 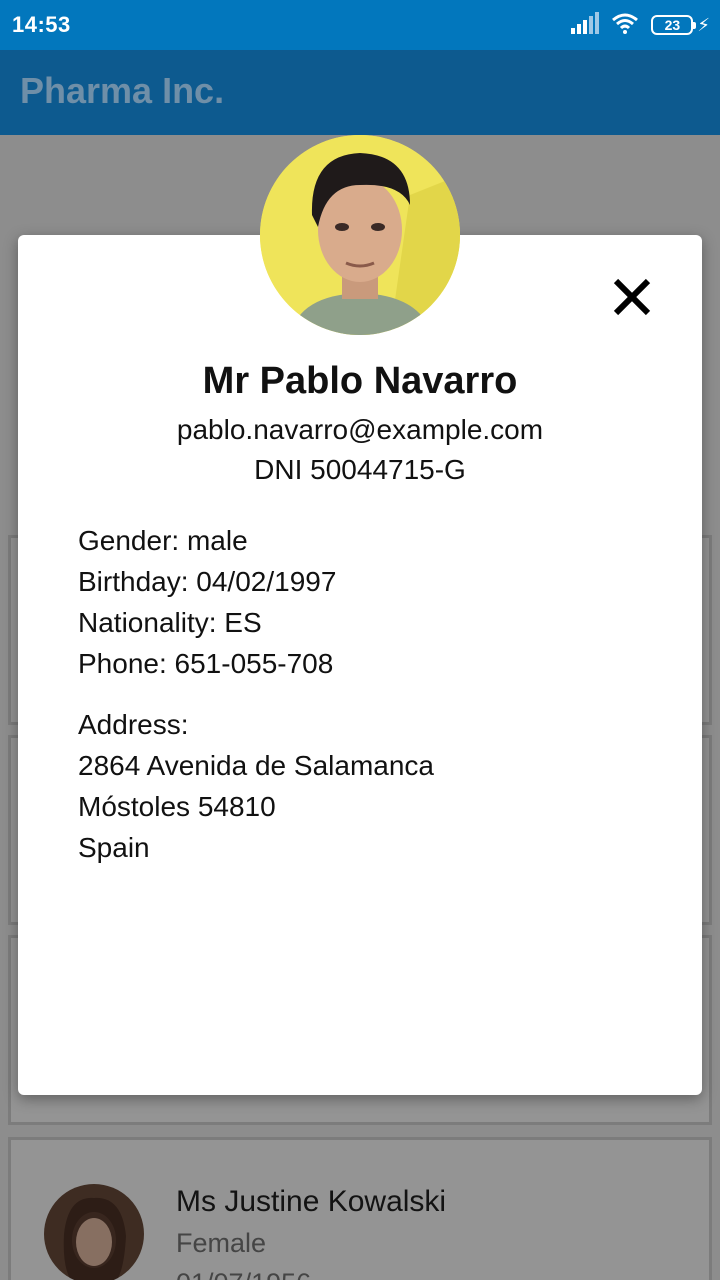 What do you see at coordinates (674, 25) in the screenshot?
I see `battery-level: 23` at bounding box center [674, 25].